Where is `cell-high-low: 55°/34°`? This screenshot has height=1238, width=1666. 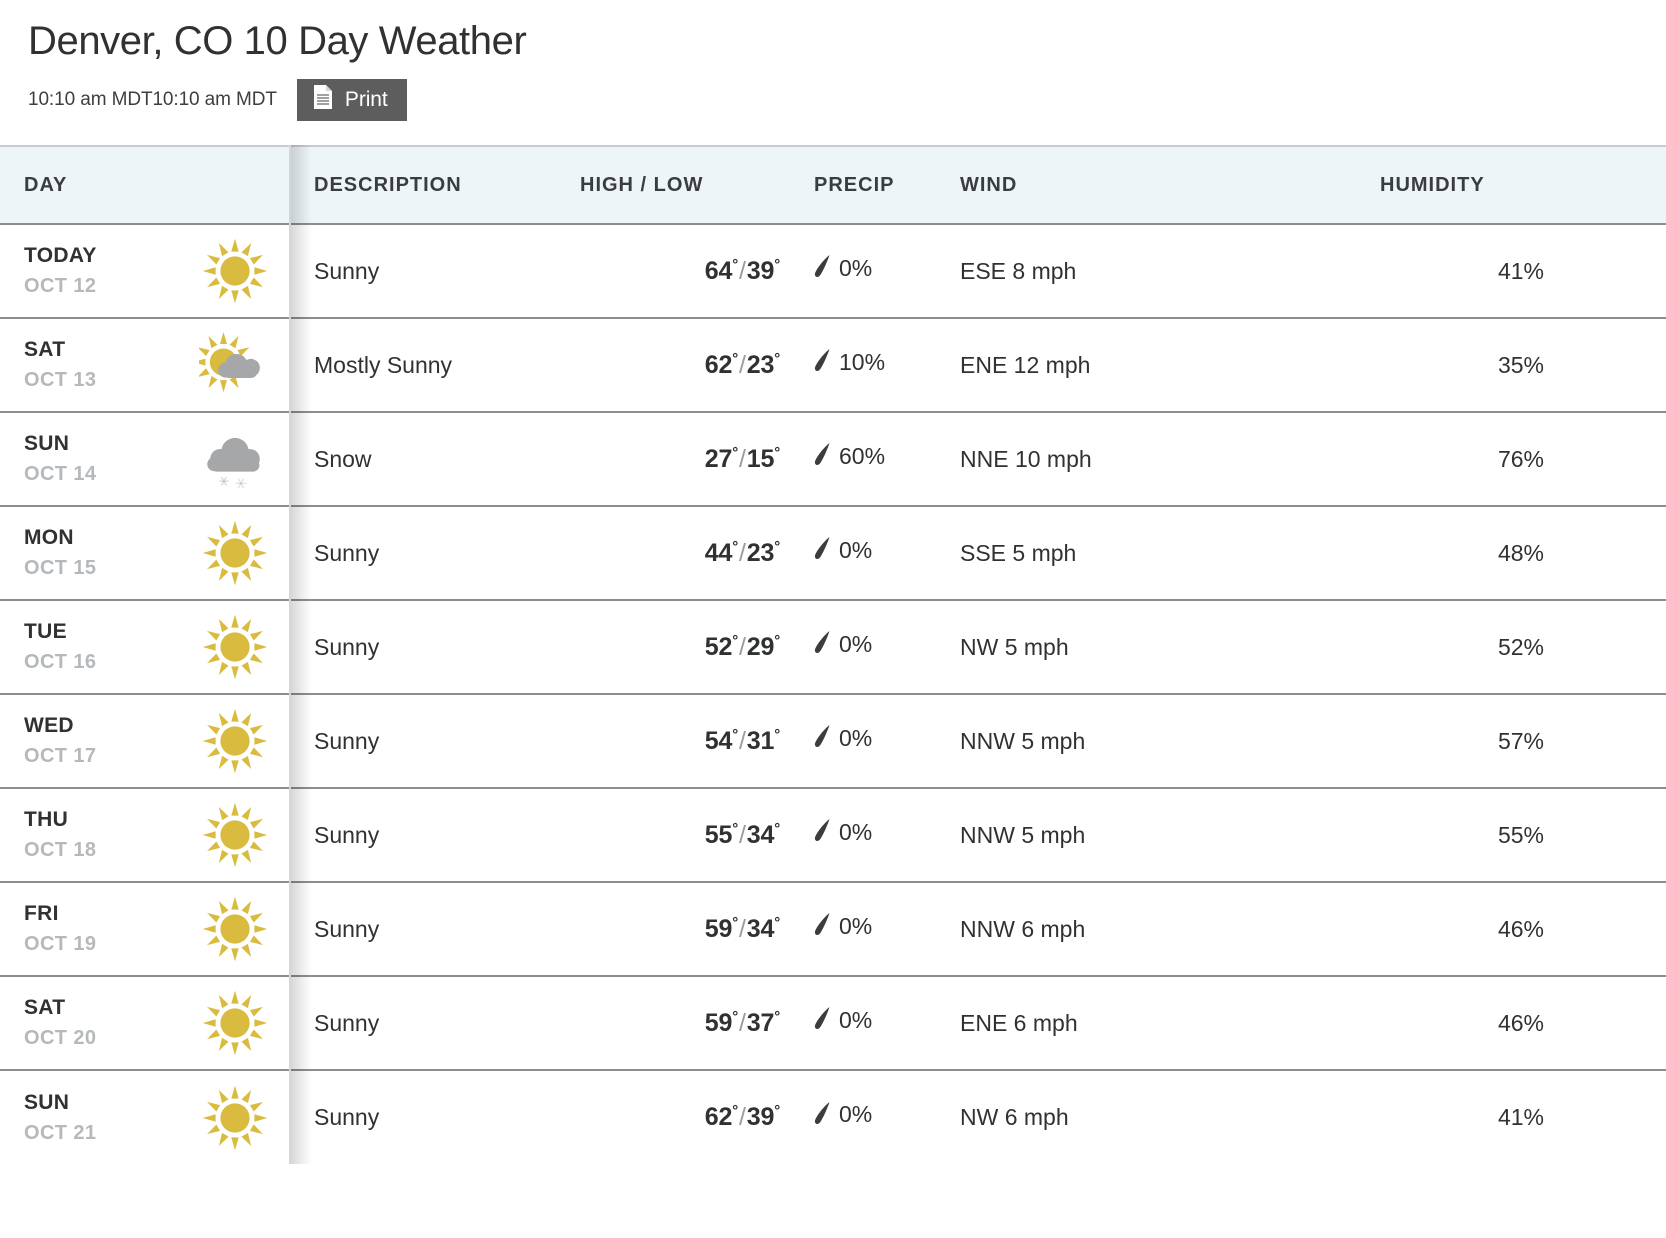 cell-high-low: 55°/34° is located at coordinates (680, 836).